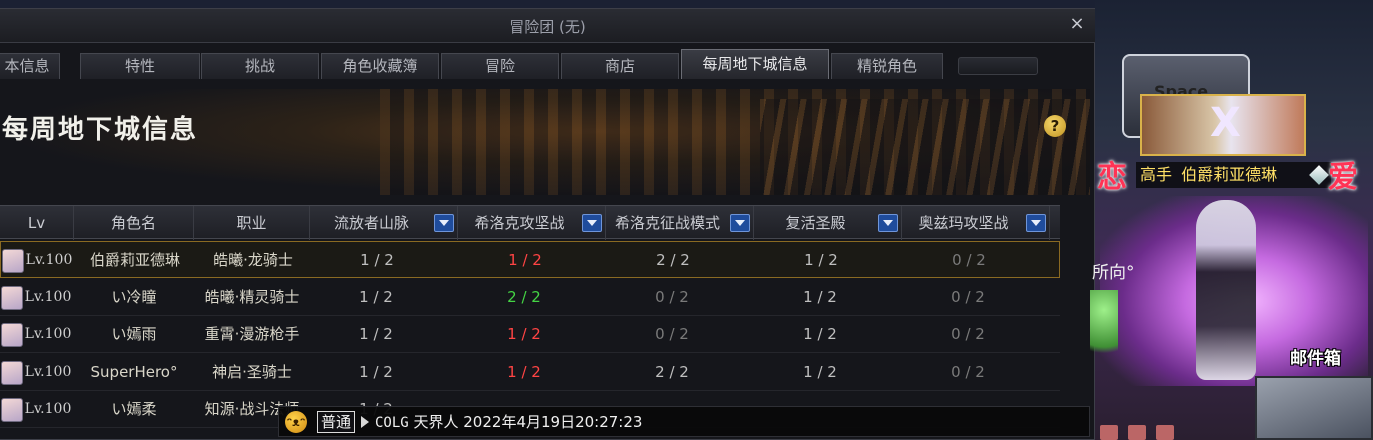 This screenshot has height=440, width=1373. What do you see at coordinates (500, 66) in the screenshot?
I see `tab-adventure: 冒险` at bounding box center [500, 66].